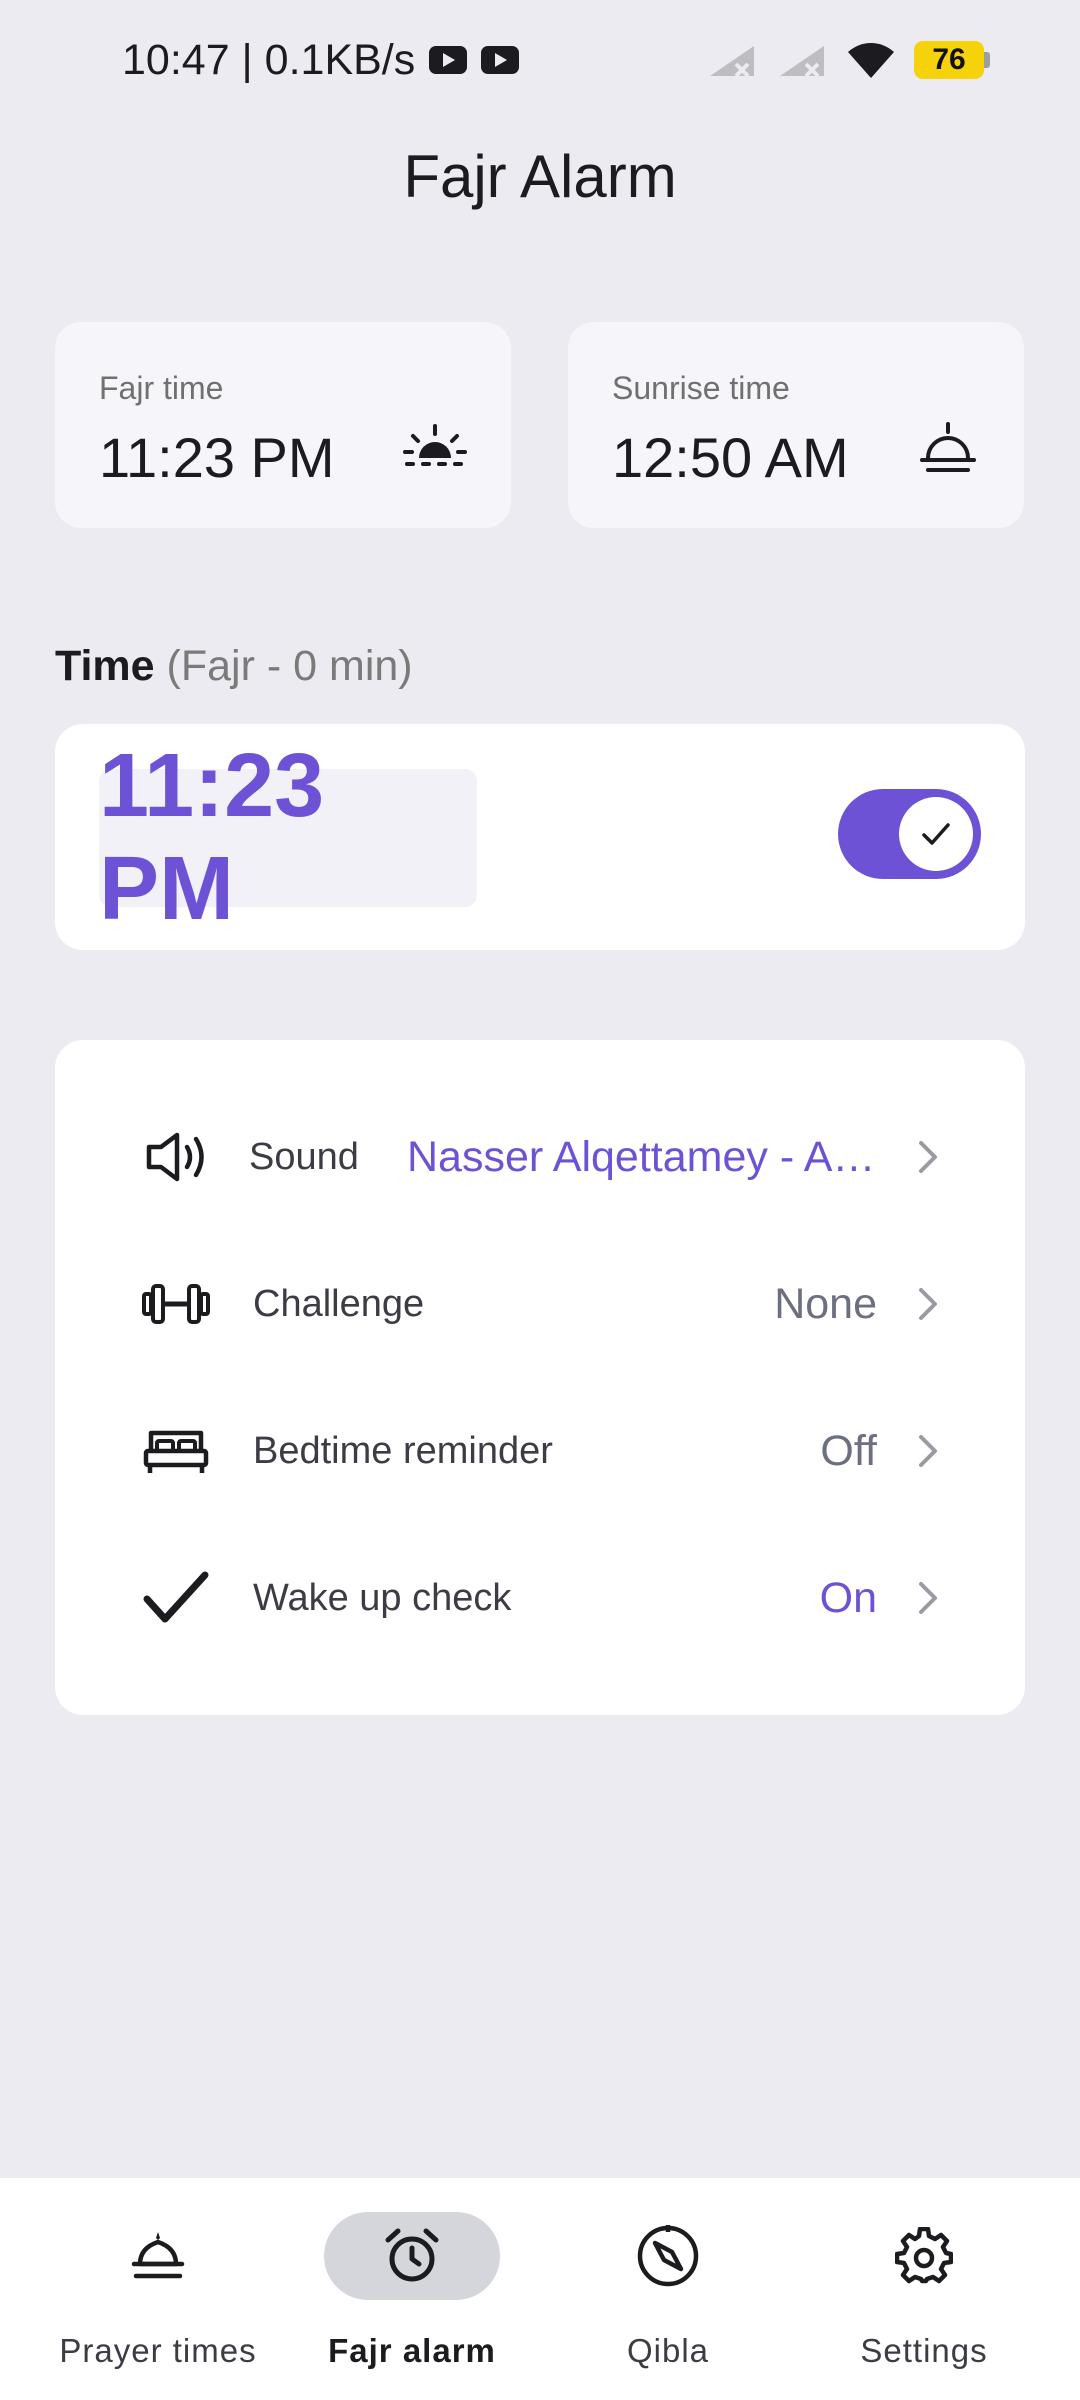  Describe the element at coordinates (412, 2350) in the screenshot. I see `nav-label-fajr-alarm: Fajr alarm` at that location.